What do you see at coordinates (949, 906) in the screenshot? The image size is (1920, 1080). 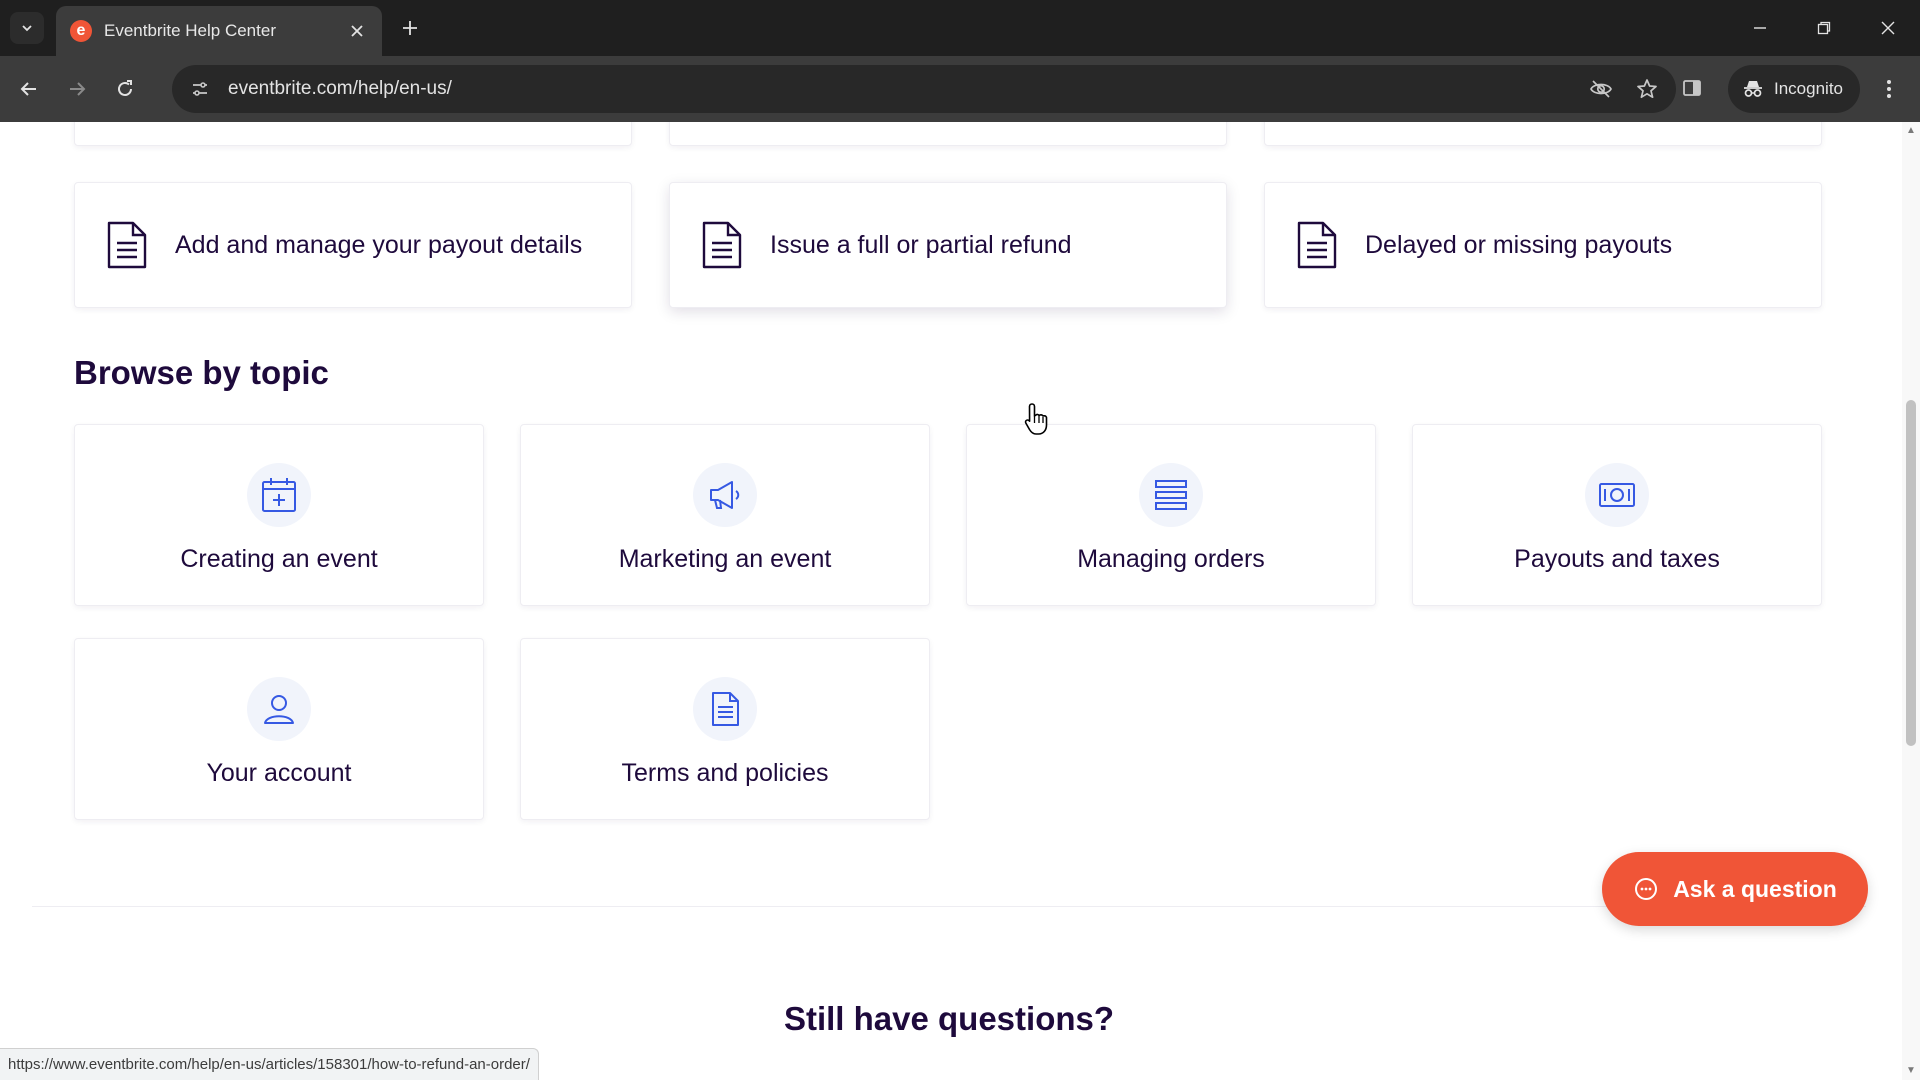 I see `section-divider` at bounding box center [949, 906].